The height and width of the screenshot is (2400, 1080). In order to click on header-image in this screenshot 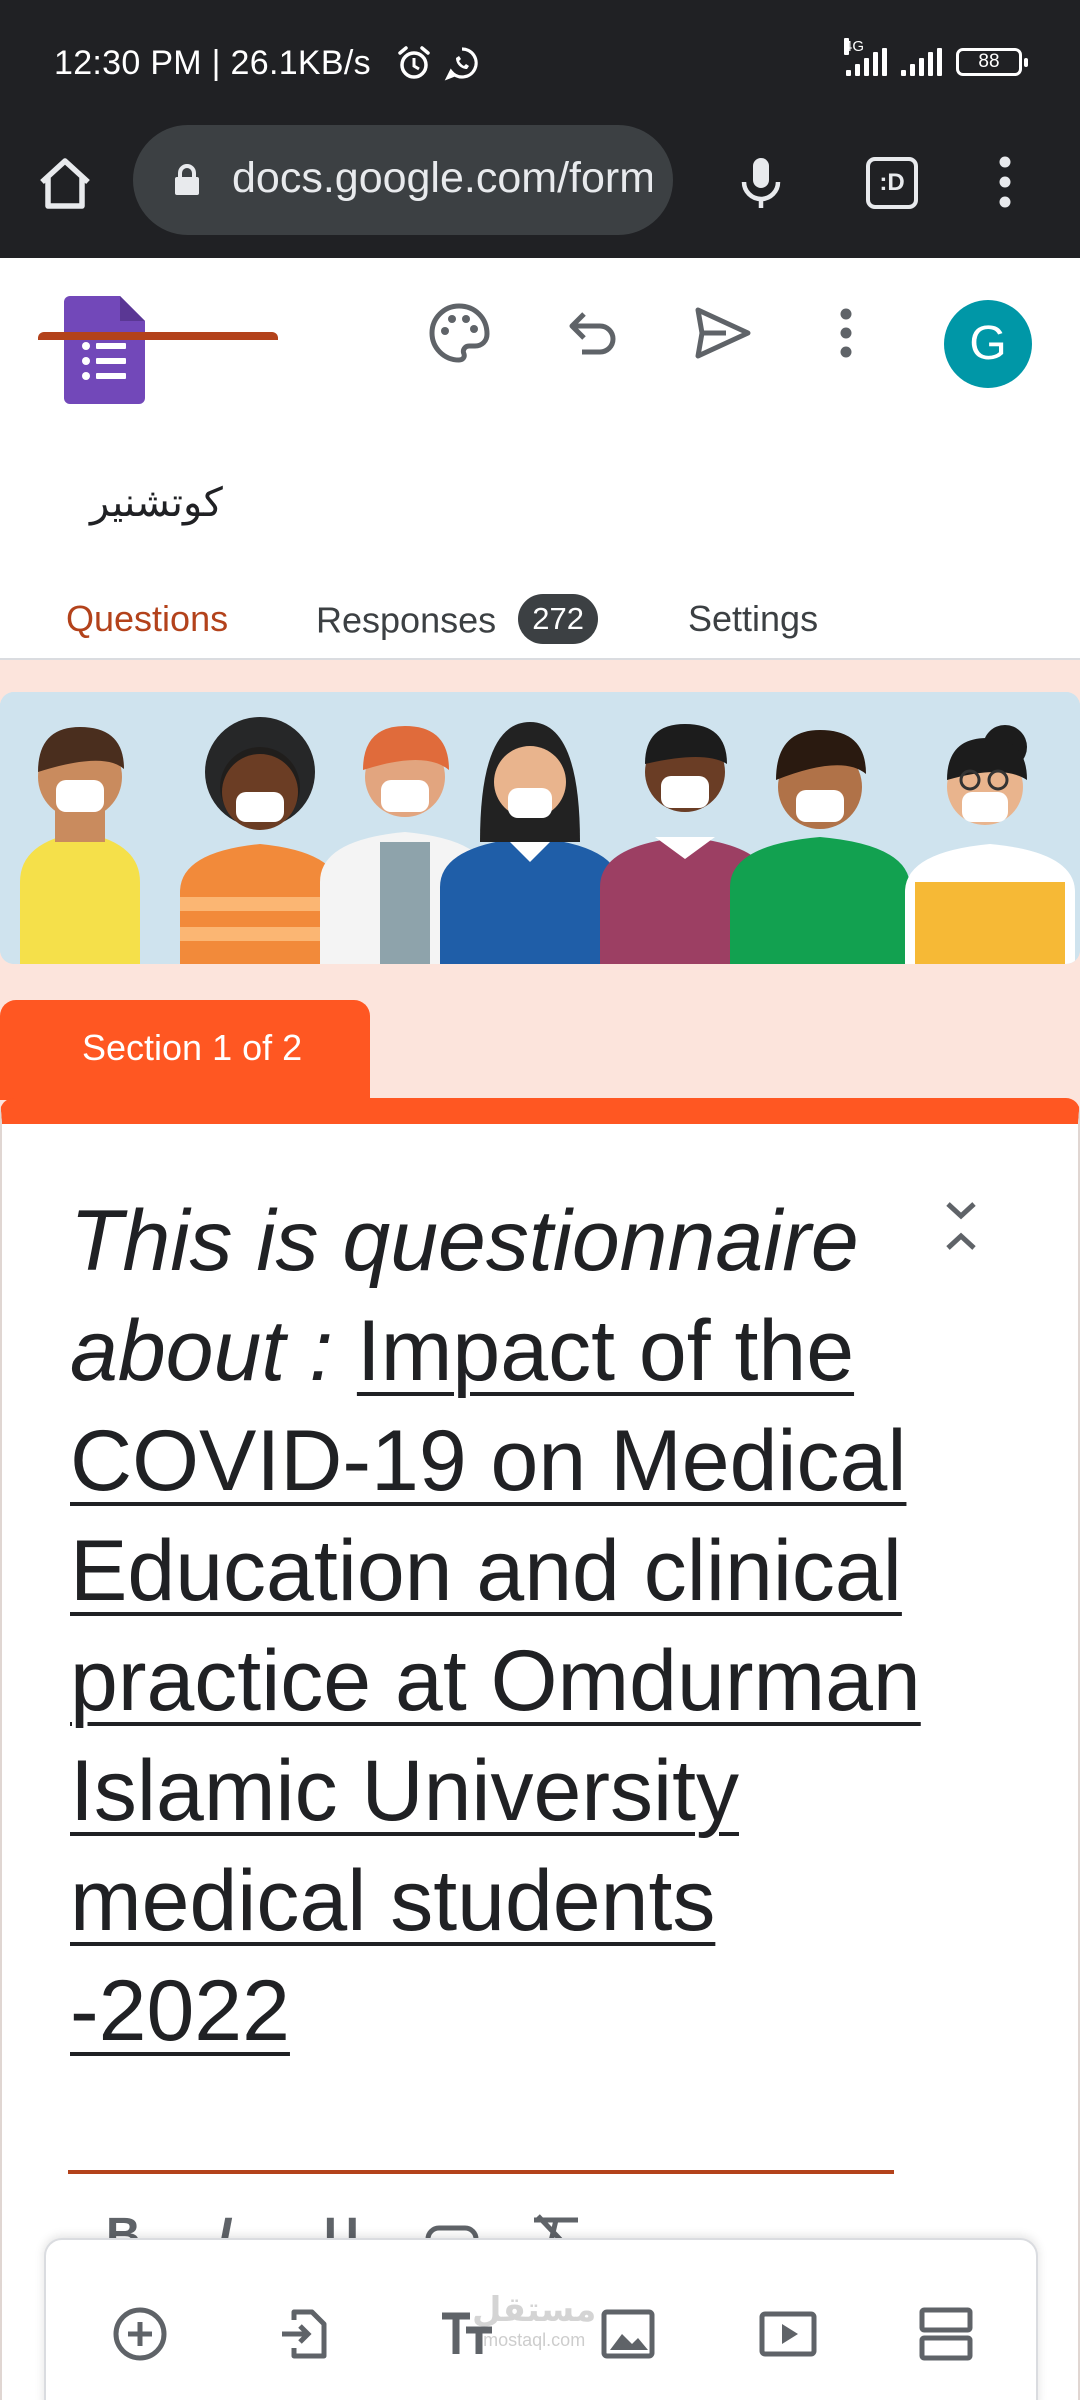, I will do `click(540, 828)`.